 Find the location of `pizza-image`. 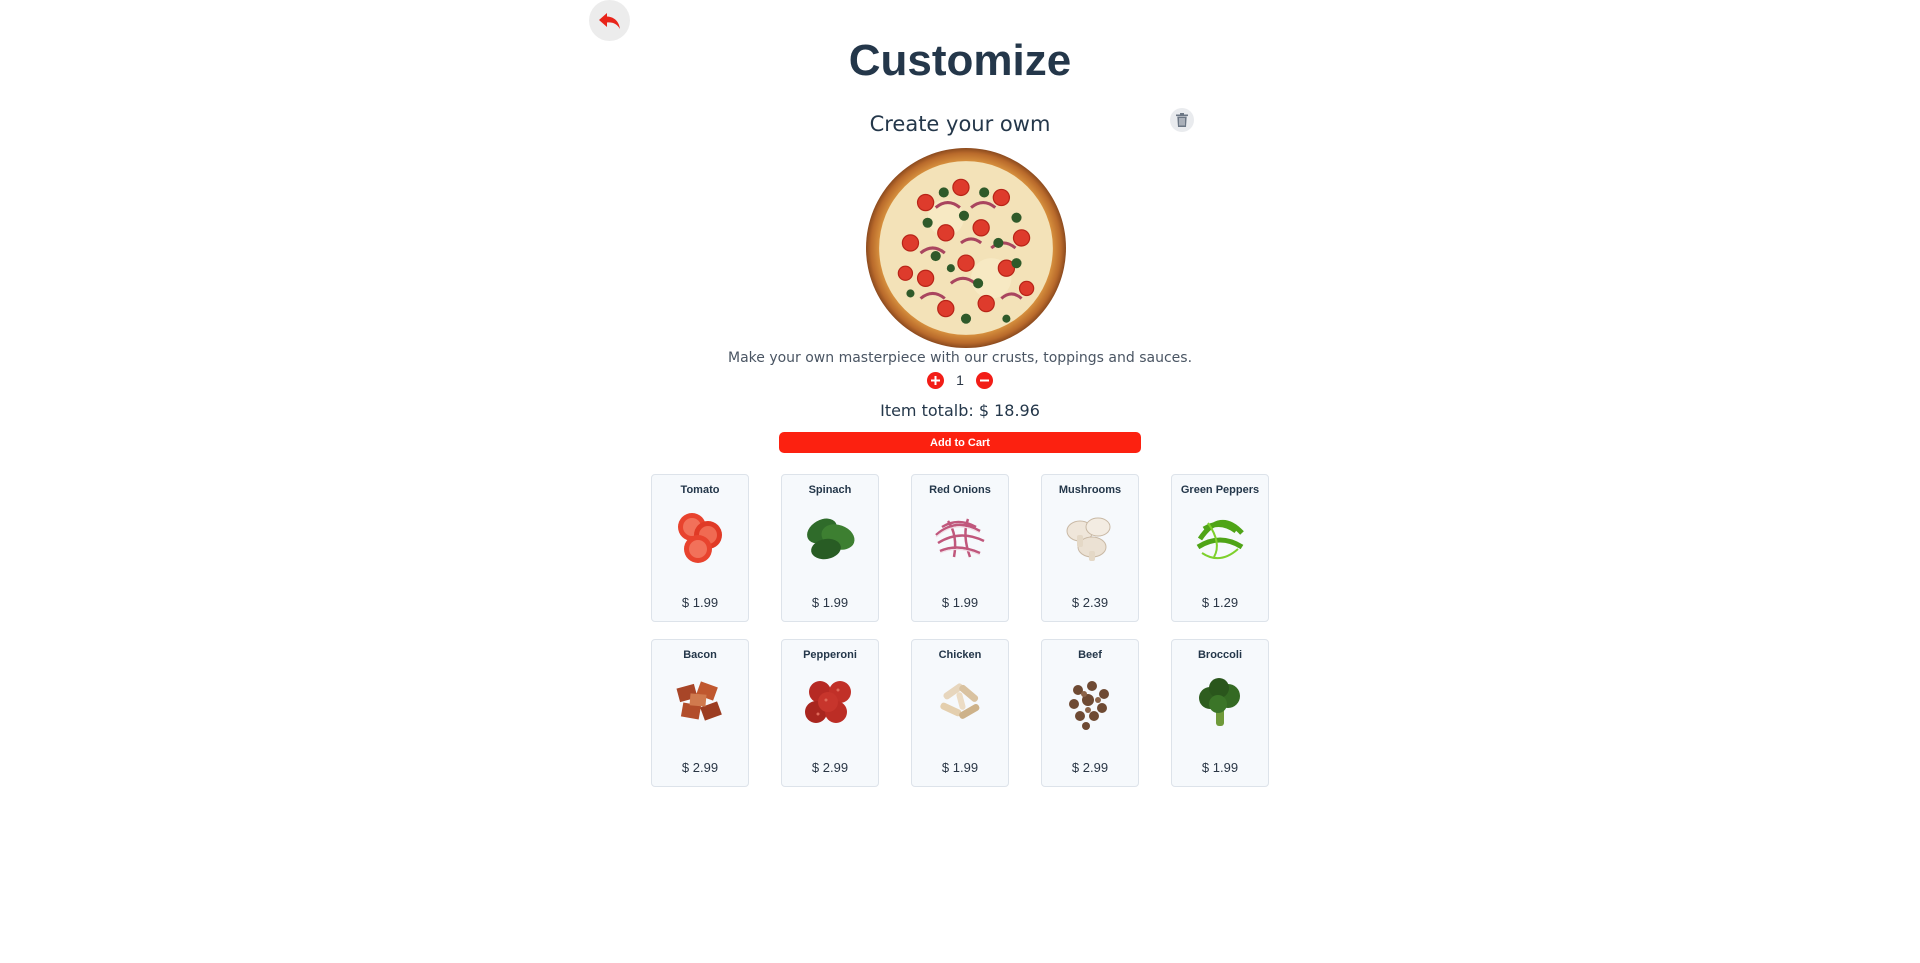

pizza-image is located at coordinates (966, 248).